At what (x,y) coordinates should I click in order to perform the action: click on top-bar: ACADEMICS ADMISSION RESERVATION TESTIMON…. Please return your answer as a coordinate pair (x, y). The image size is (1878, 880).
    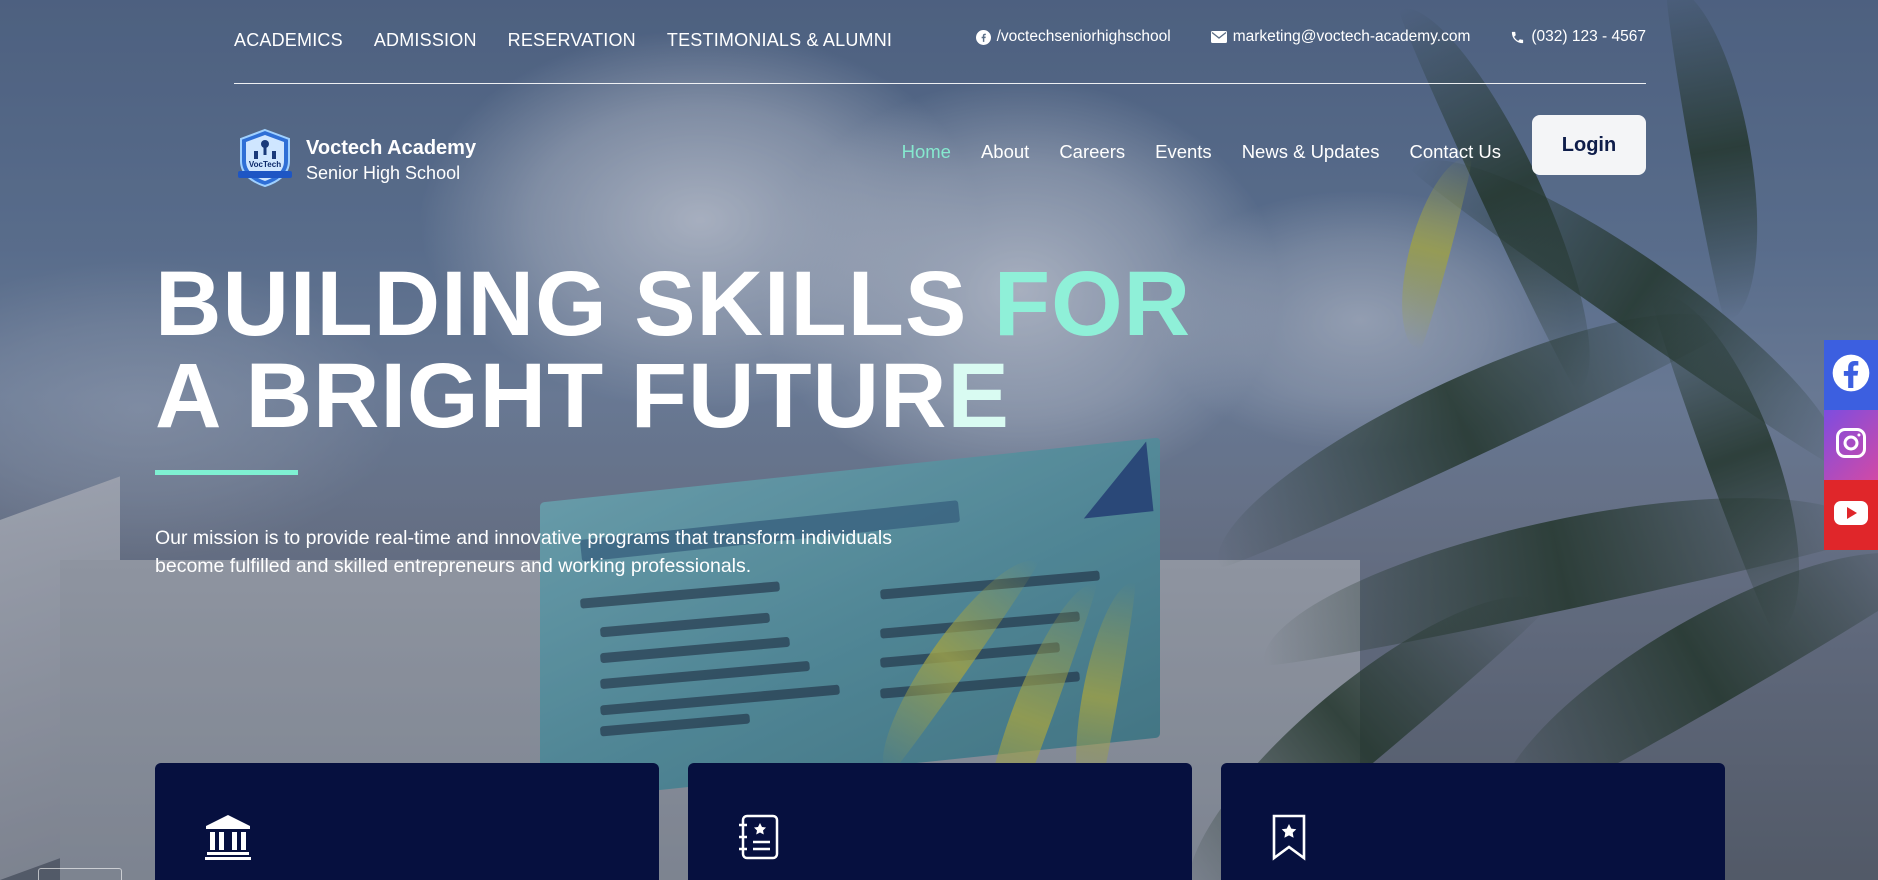
    Looking at the image, I should click on (940, 42).